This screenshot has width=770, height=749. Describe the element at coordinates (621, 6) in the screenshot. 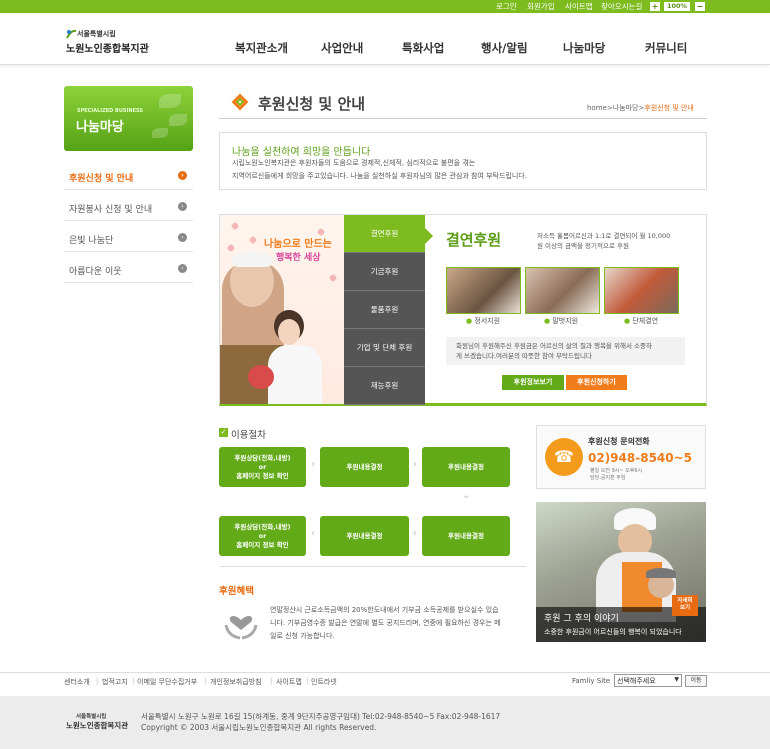

I see `directions-link: 찾아오시는길` at that location.